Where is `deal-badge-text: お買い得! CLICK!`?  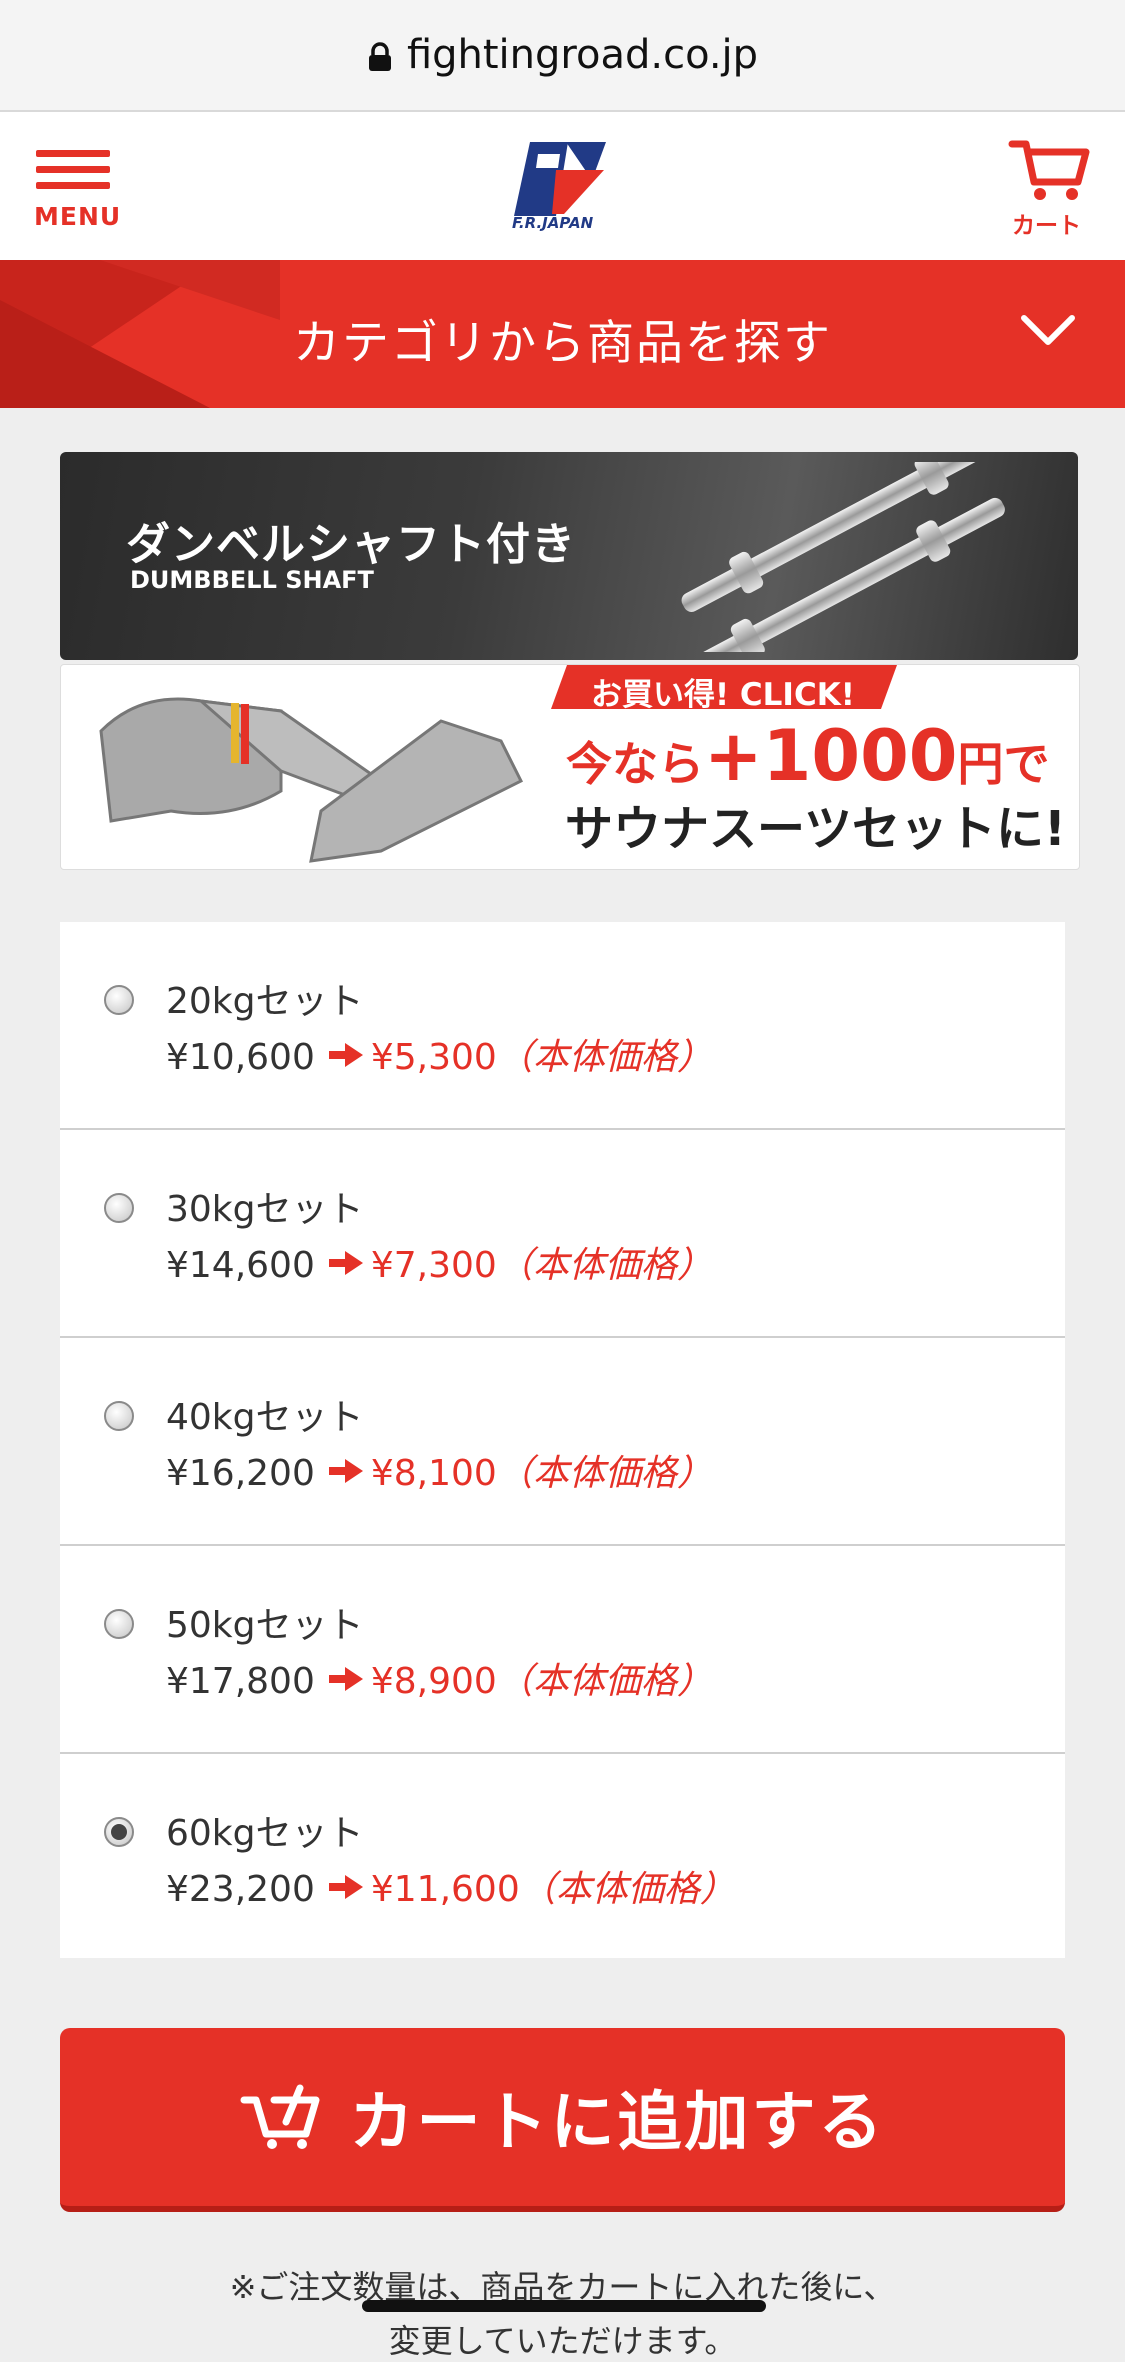
deal-badge-text: お買い得! CLICK! is located at coordinates (723, 695).